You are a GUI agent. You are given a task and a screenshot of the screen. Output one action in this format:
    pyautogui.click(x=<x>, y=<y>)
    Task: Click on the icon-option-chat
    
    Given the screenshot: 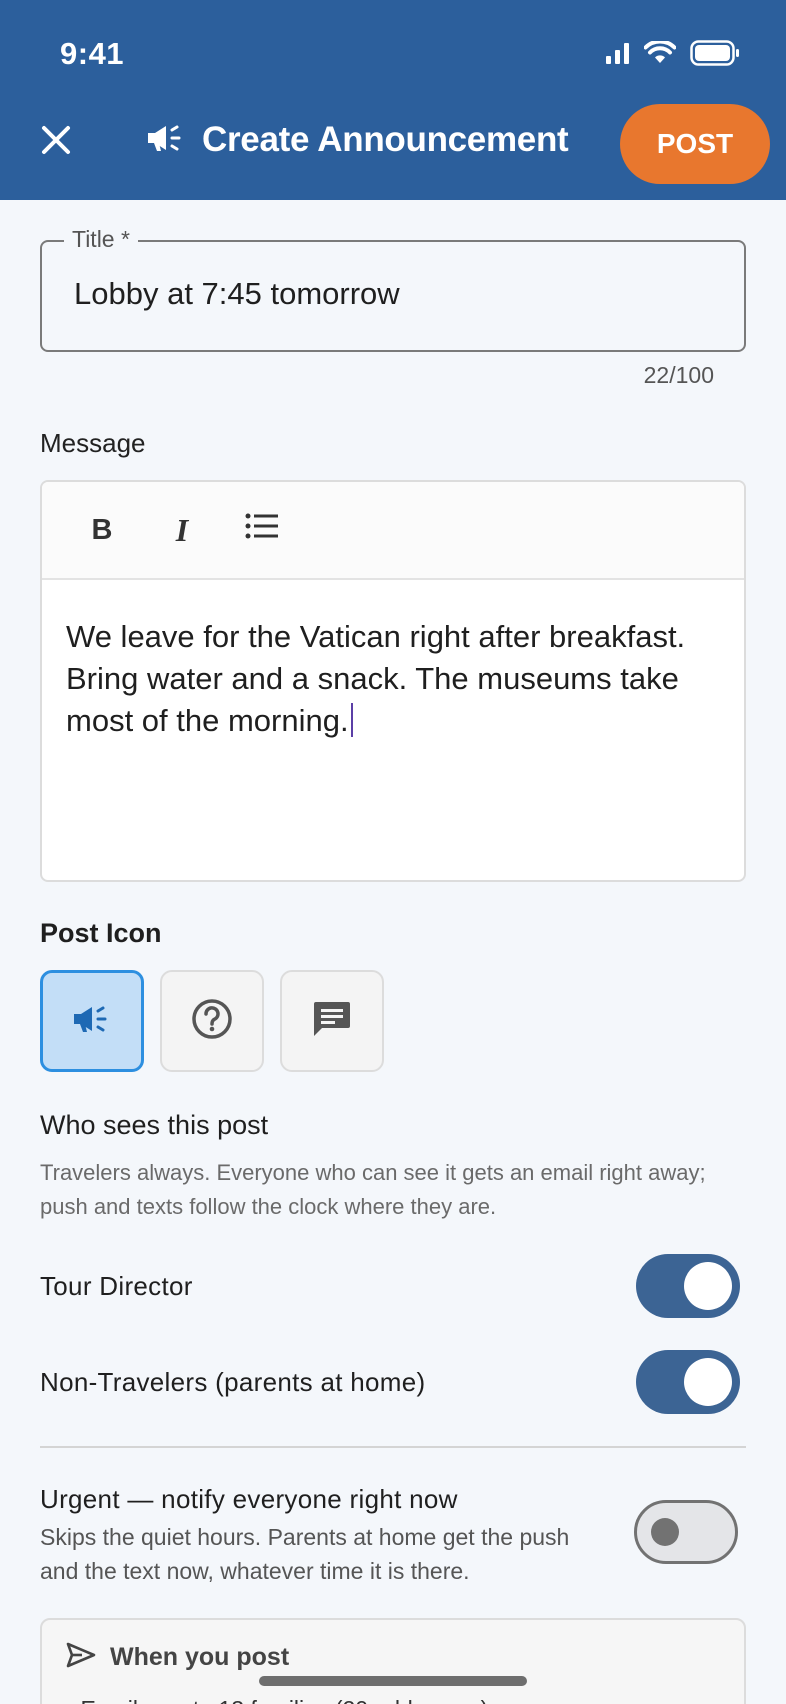 What is the action you would take?
    pyautogui.click(x=332, y=1021)
    